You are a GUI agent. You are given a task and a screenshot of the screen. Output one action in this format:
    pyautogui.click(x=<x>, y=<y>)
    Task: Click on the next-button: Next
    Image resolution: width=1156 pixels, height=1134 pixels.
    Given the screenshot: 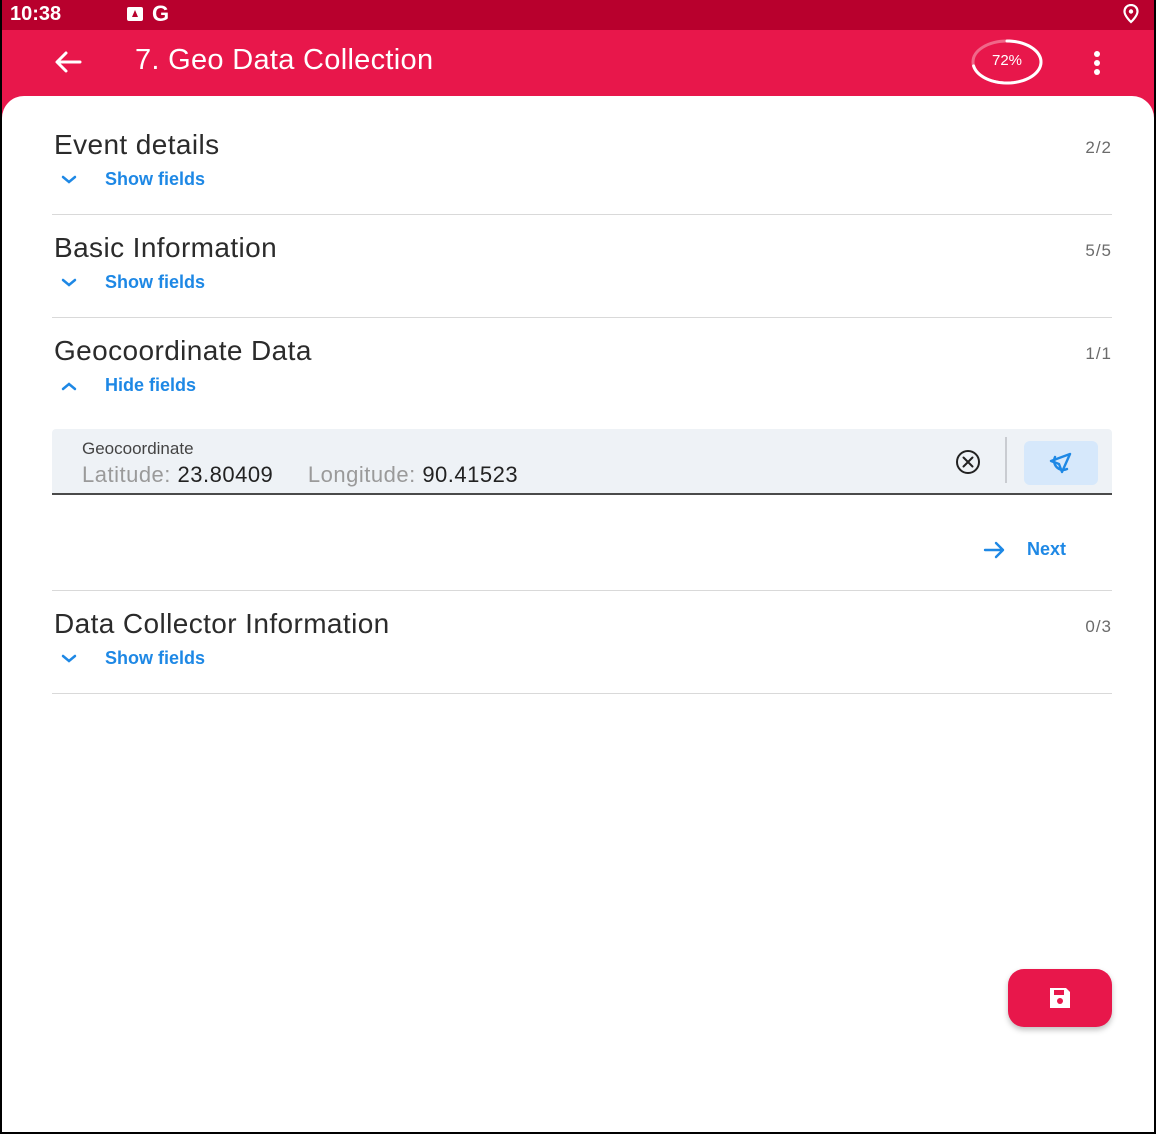 What is the action you would take?
    pyautogui.click(x=1024, y=549)
    